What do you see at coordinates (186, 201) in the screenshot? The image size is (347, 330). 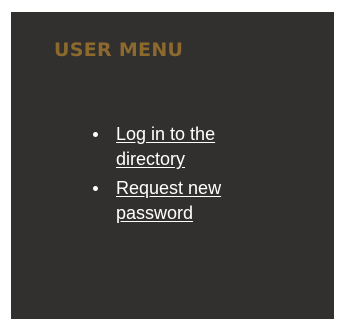 I see `request-password-link: Request new password` at bounding box center [186, 201].